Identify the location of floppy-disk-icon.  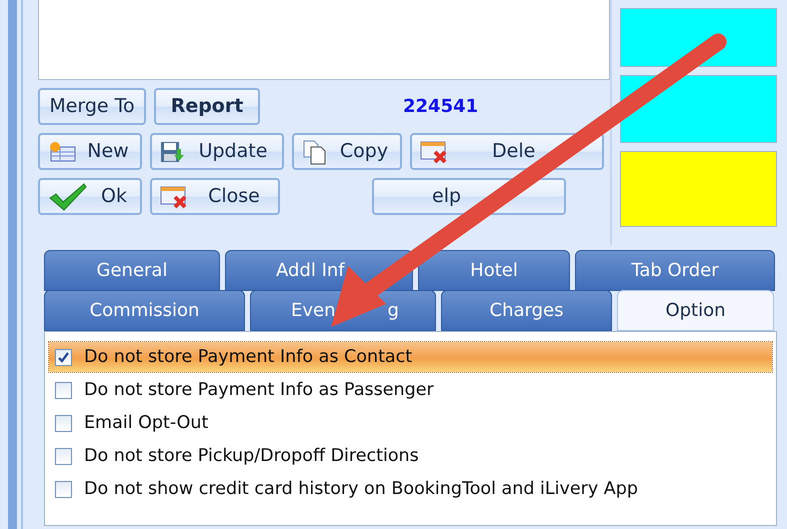
(172, 151).